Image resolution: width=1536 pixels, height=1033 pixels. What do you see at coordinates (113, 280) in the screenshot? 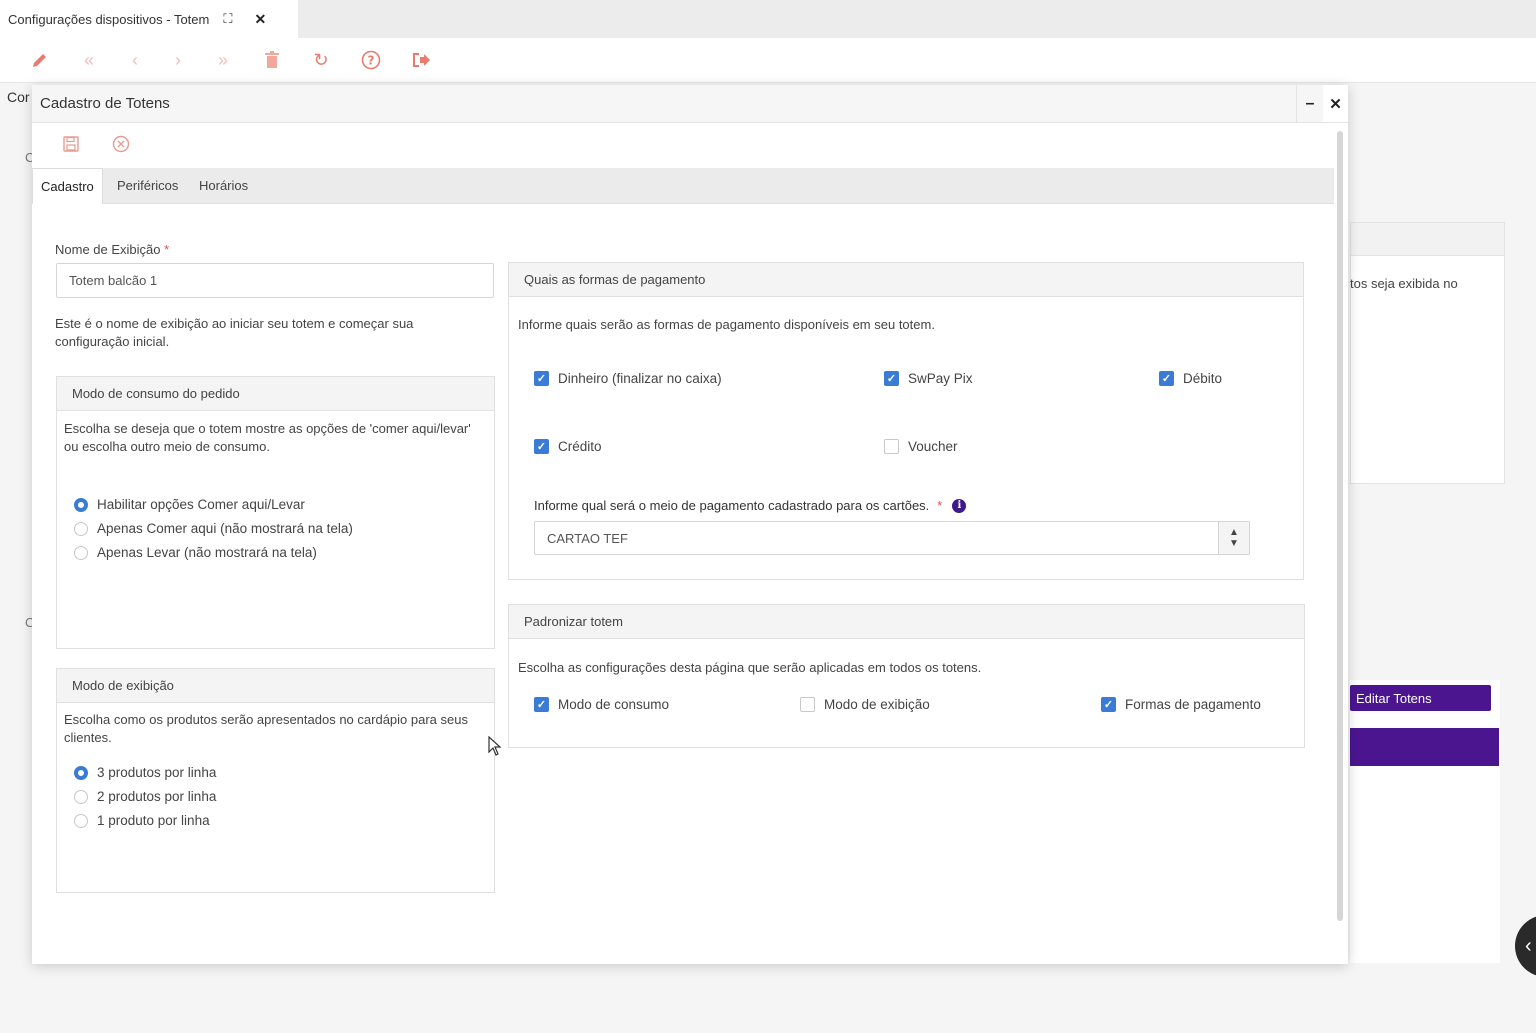
I see `nome-input-value: Totem balcão 1` at bounding box center [113, 280].